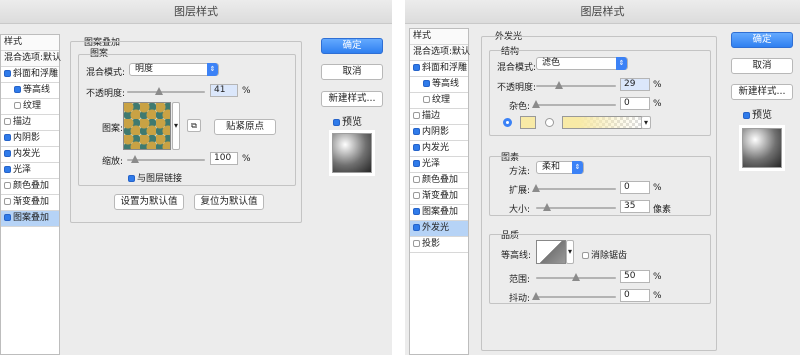  Describe the element at coordinates (576, 207) in the screenshot. I see `size-slider` at that location.